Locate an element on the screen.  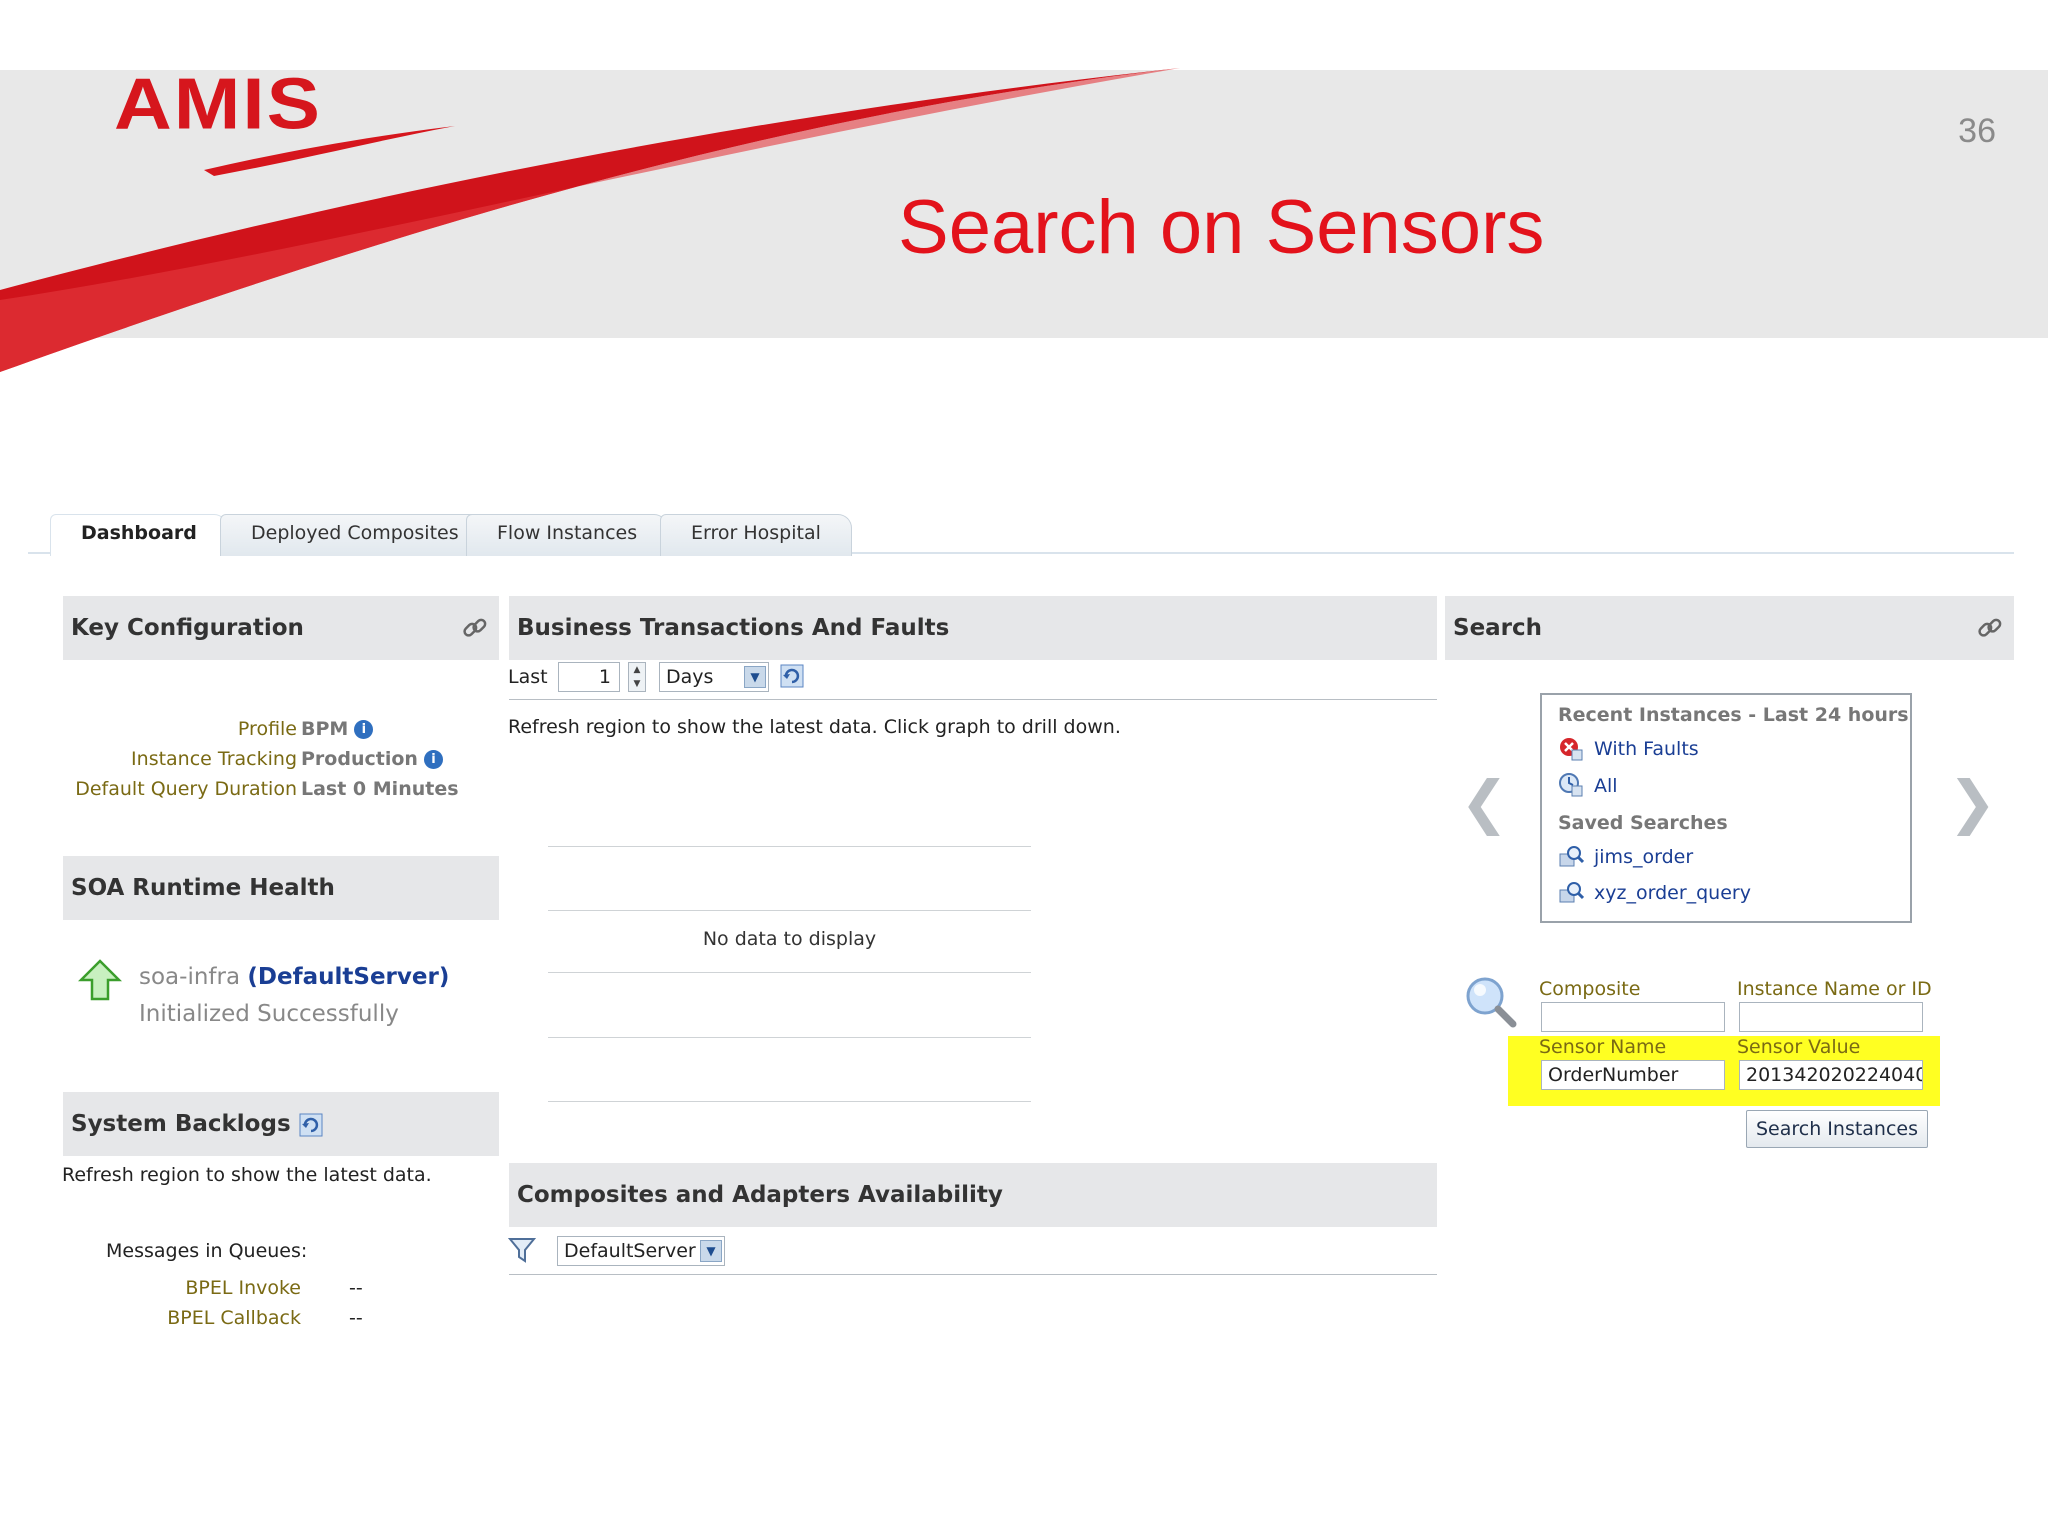
all-instances-link: All is located at coordinates (1606, 786).